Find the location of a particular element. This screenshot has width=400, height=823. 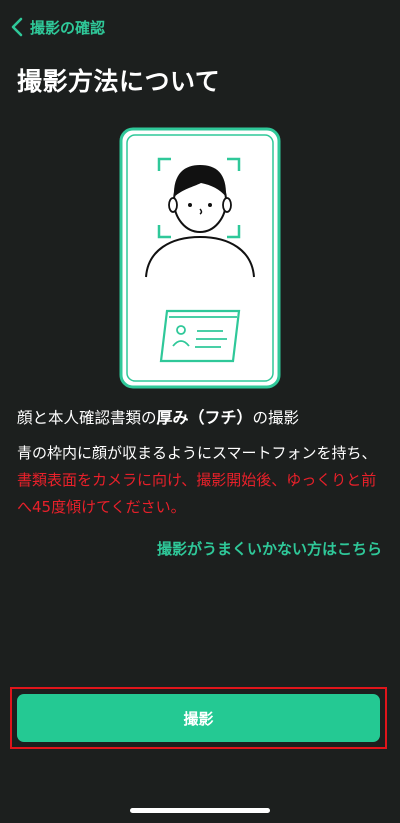

instructions-warning: 書類表面をカメラに向け、撮影開始後、ゆっくりと前へ45度傾けてください。 is located at coordinates (197, 493).